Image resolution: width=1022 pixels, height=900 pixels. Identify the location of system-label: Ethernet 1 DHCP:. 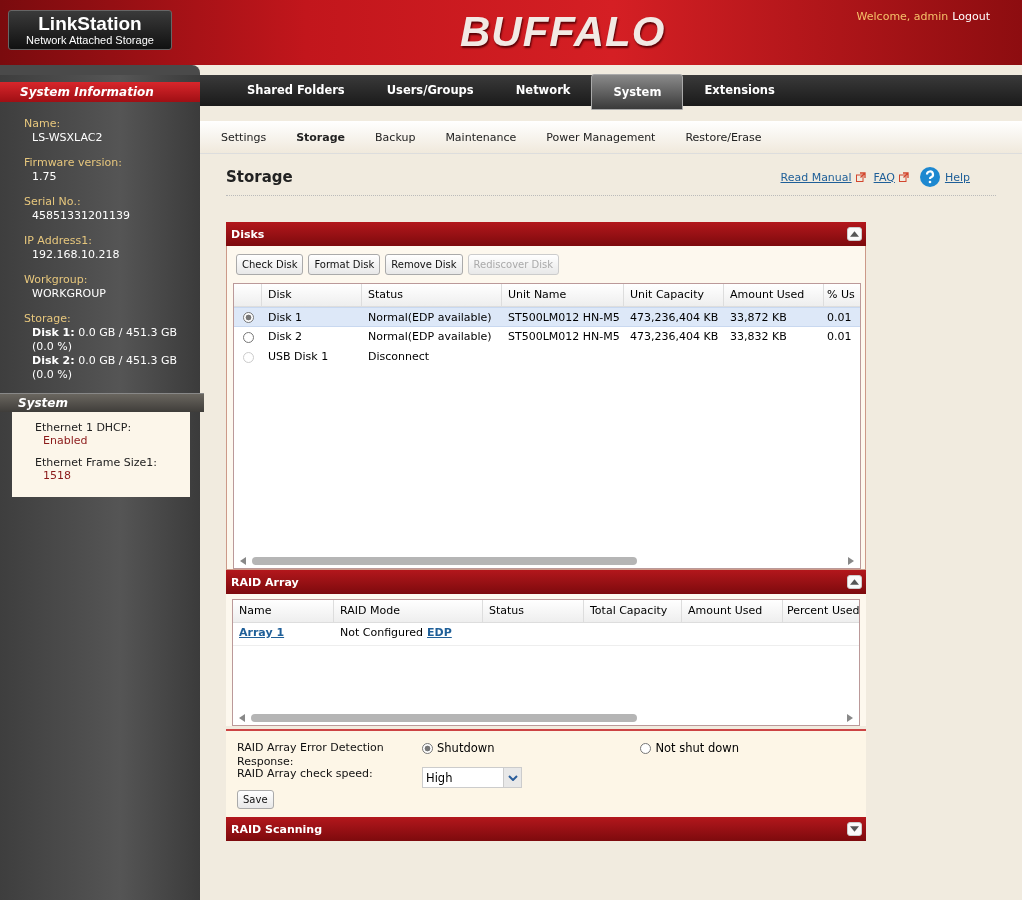
(84, 427).